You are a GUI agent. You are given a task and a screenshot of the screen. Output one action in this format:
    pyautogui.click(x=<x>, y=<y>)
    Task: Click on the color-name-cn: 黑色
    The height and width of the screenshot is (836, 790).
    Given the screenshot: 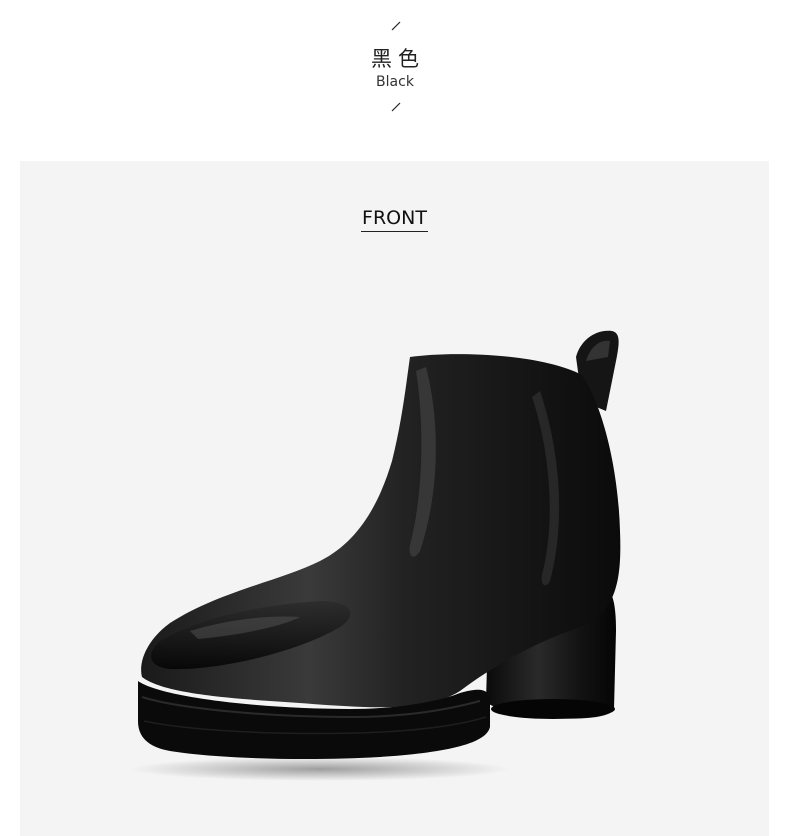 What is the action you would take?
    pyautogui.click(x=398, y=59)
    